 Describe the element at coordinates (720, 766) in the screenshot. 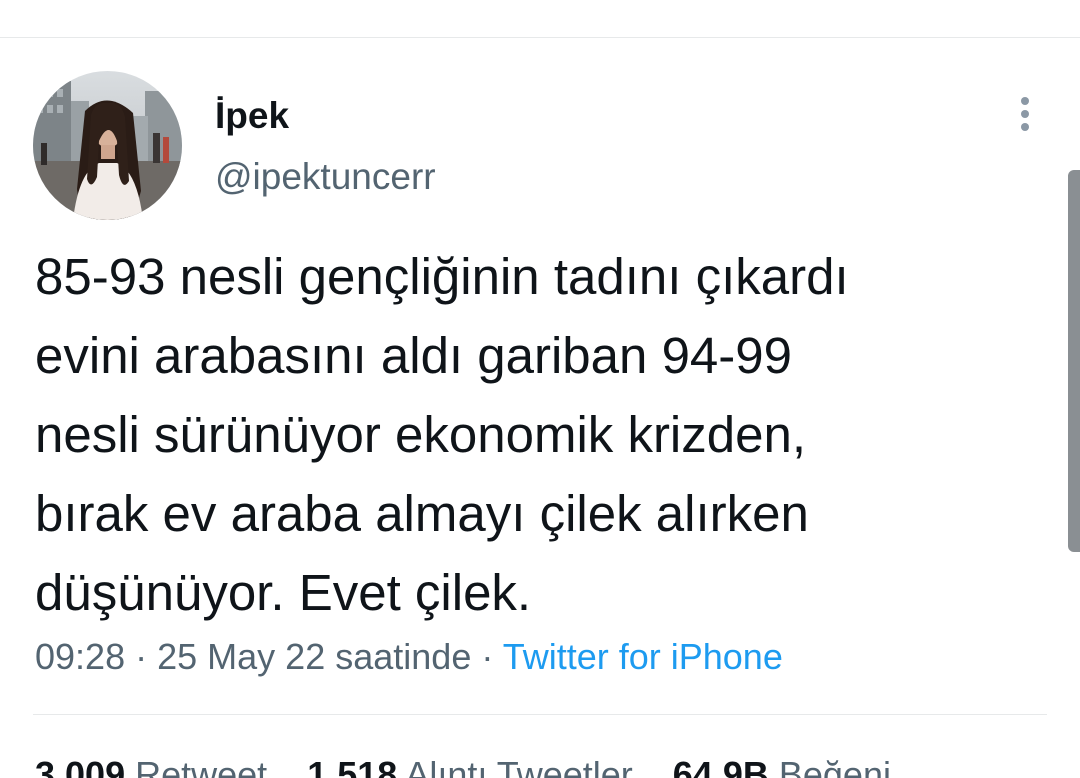

I see `likes-count: 64,9B` at that location.